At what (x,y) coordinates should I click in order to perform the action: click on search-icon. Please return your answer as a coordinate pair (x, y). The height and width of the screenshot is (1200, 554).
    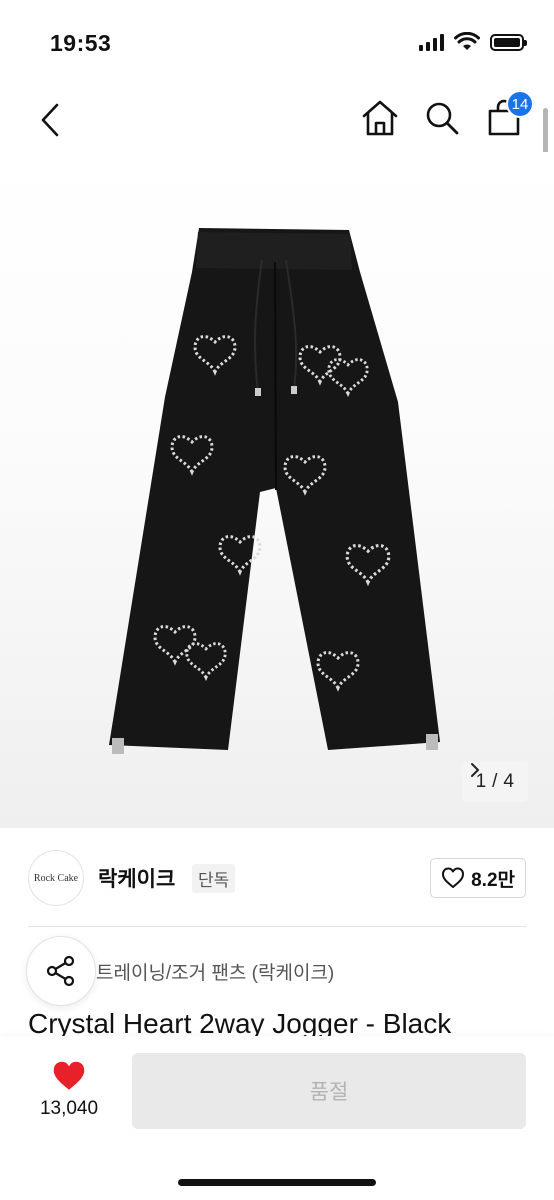
    Looking at the image, I should click on (442, 118).